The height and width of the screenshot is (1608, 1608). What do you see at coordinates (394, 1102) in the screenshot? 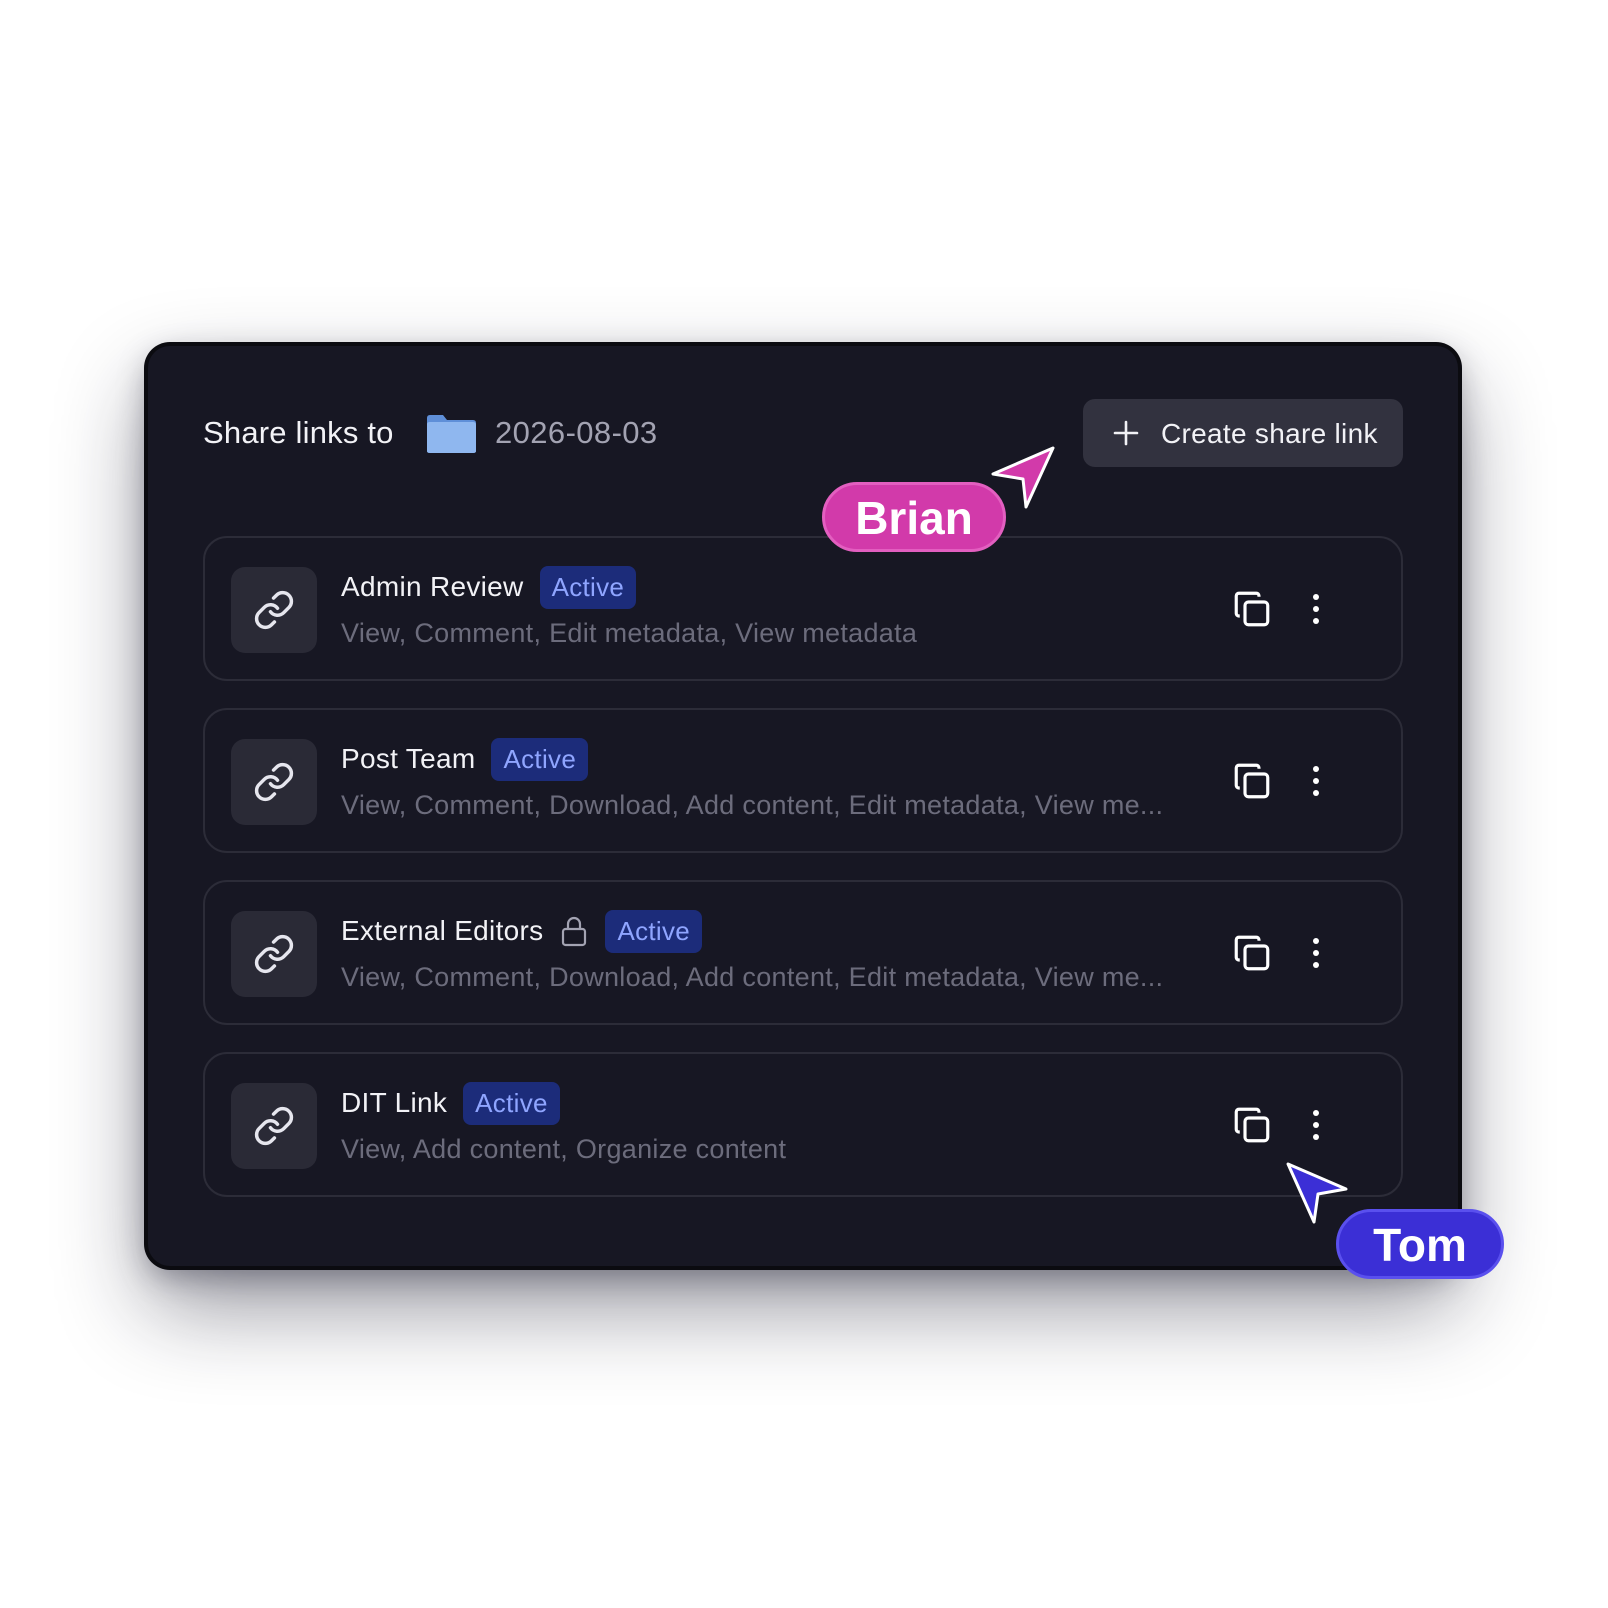
I see `share-link-name: DIT Link` at bounding box center [394, 1102].